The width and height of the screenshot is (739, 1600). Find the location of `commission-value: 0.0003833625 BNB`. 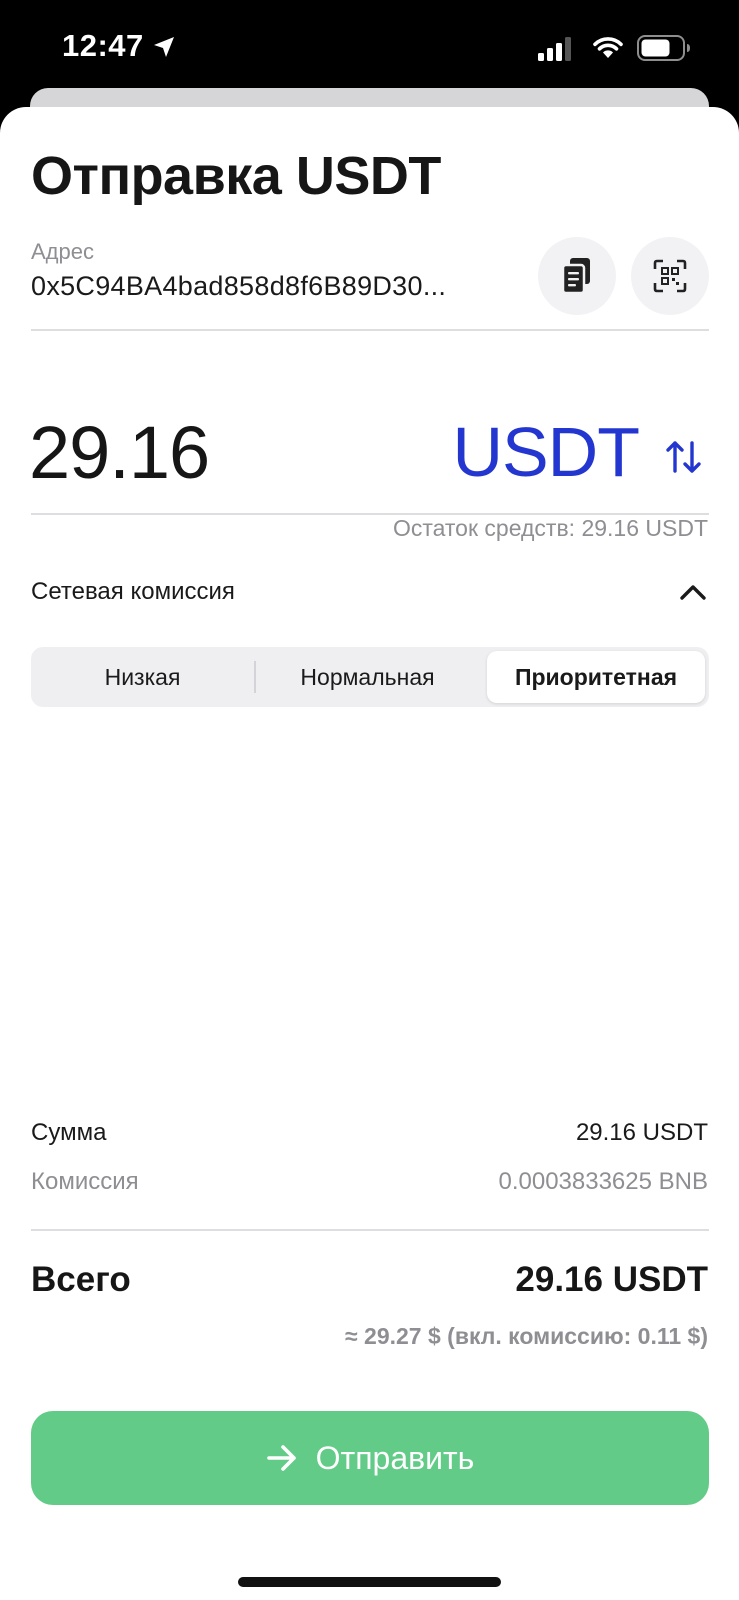

commission-value: 0.0003833625 BNB is located at coordinates (603, 1181).